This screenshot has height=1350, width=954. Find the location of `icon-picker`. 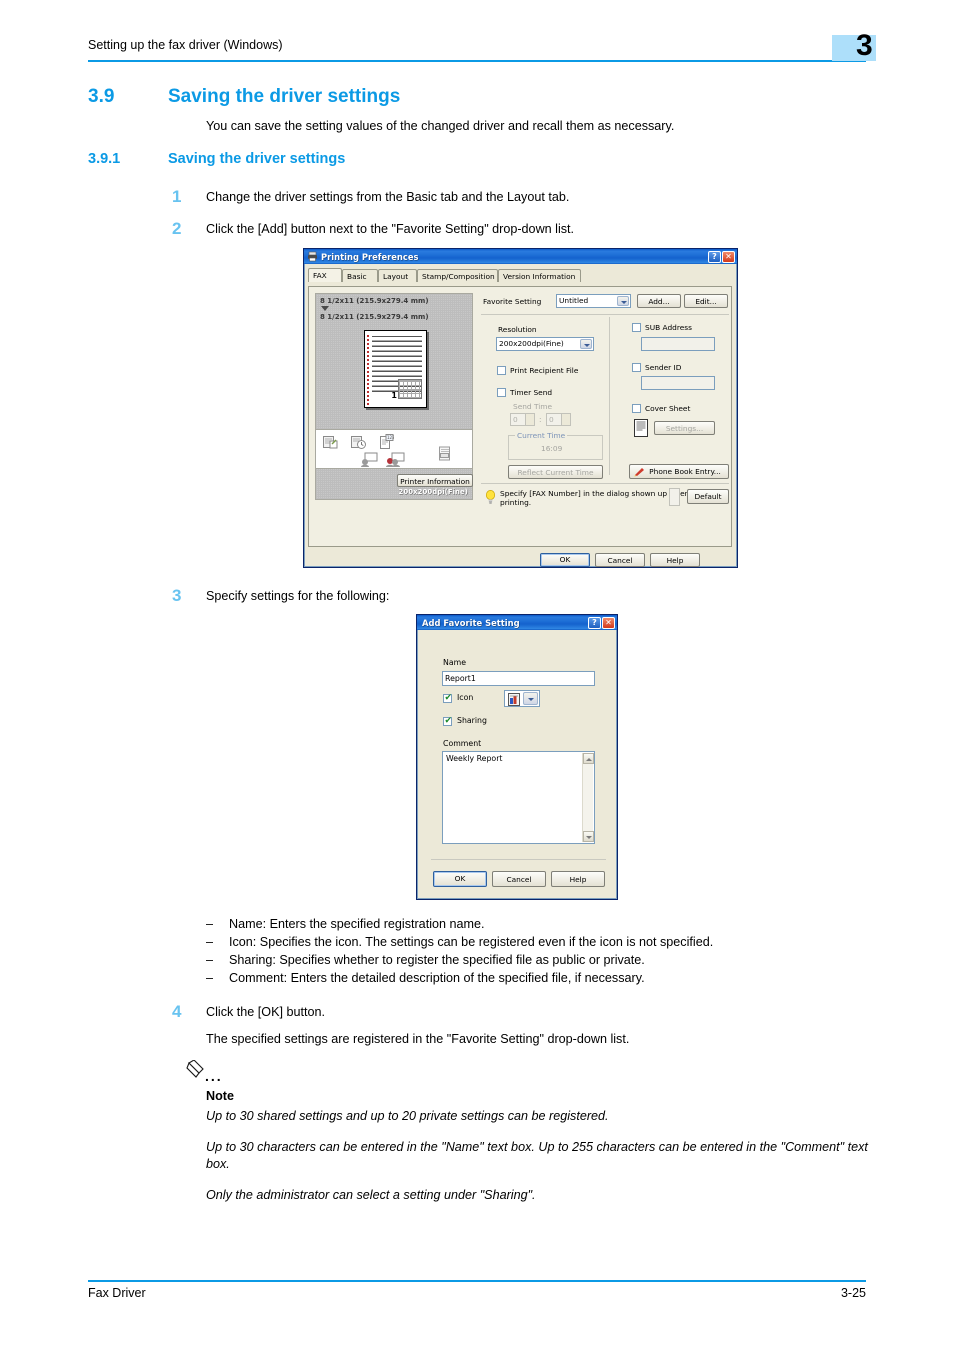

icon-picker is located at coordinates (522, 698).